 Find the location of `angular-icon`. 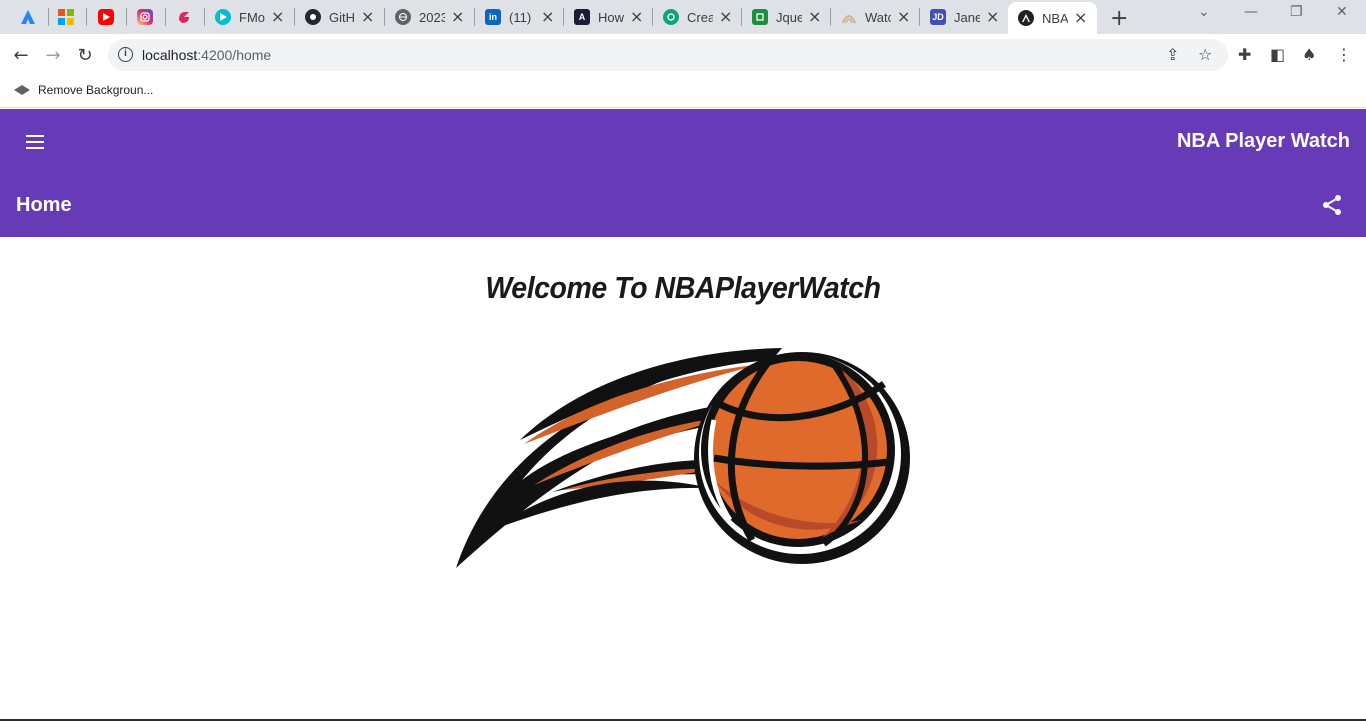

angular-icon is located at coordinates (1026, 18).